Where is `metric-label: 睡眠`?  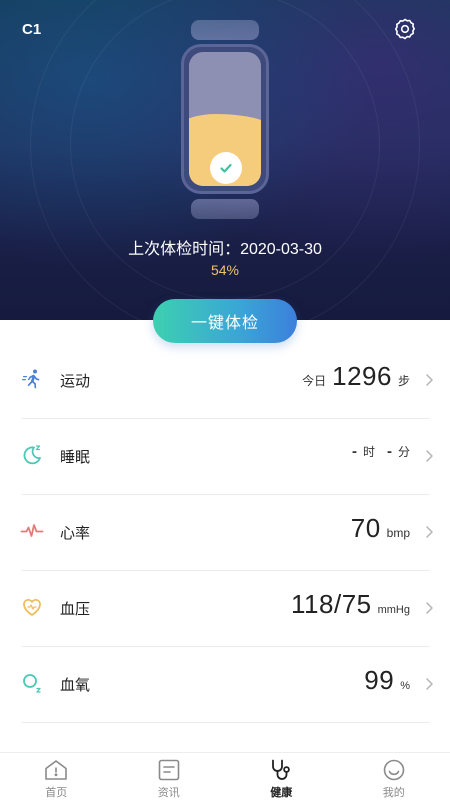
metric-label: 睡眠 is located at coordinates (75, 457).